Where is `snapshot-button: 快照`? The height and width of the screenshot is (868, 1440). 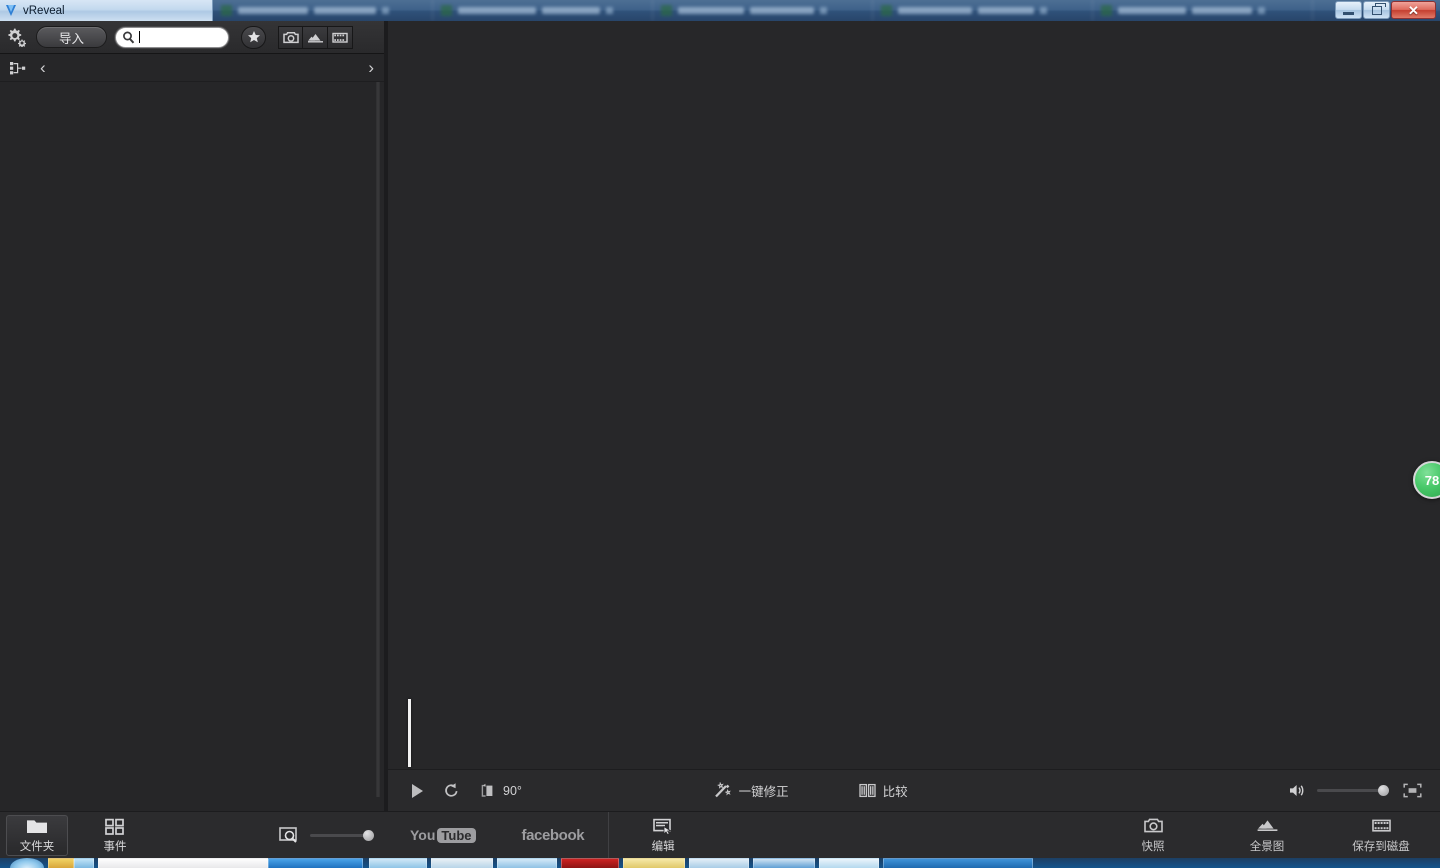 snapshot-button: 快照 is located at coordinates (1153, 835).